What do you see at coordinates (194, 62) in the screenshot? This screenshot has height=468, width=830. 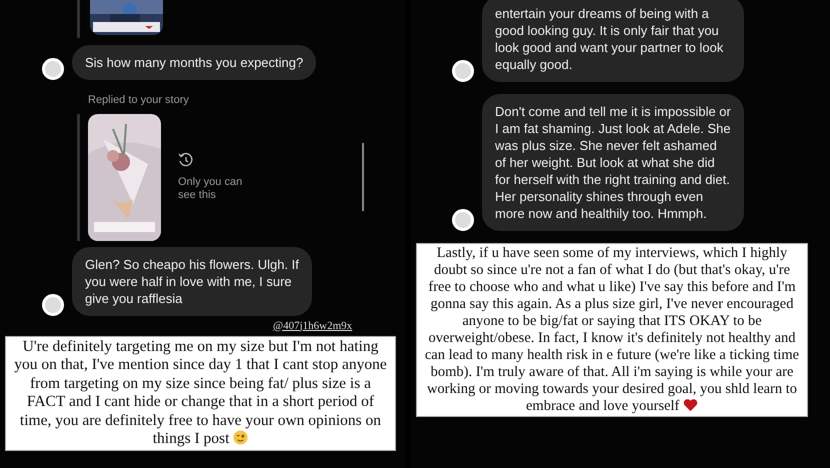 I see `message-bubble: Sis how many months you expecting?` at bounding box center [194, 62].